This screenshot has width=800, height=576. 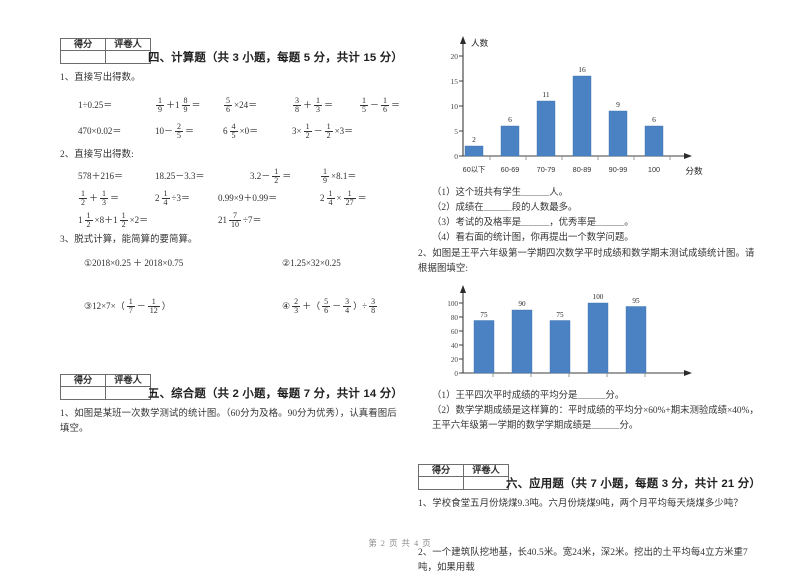 I want to click on score-box-five: 得分 评卷人, so click(x=105, y=387).